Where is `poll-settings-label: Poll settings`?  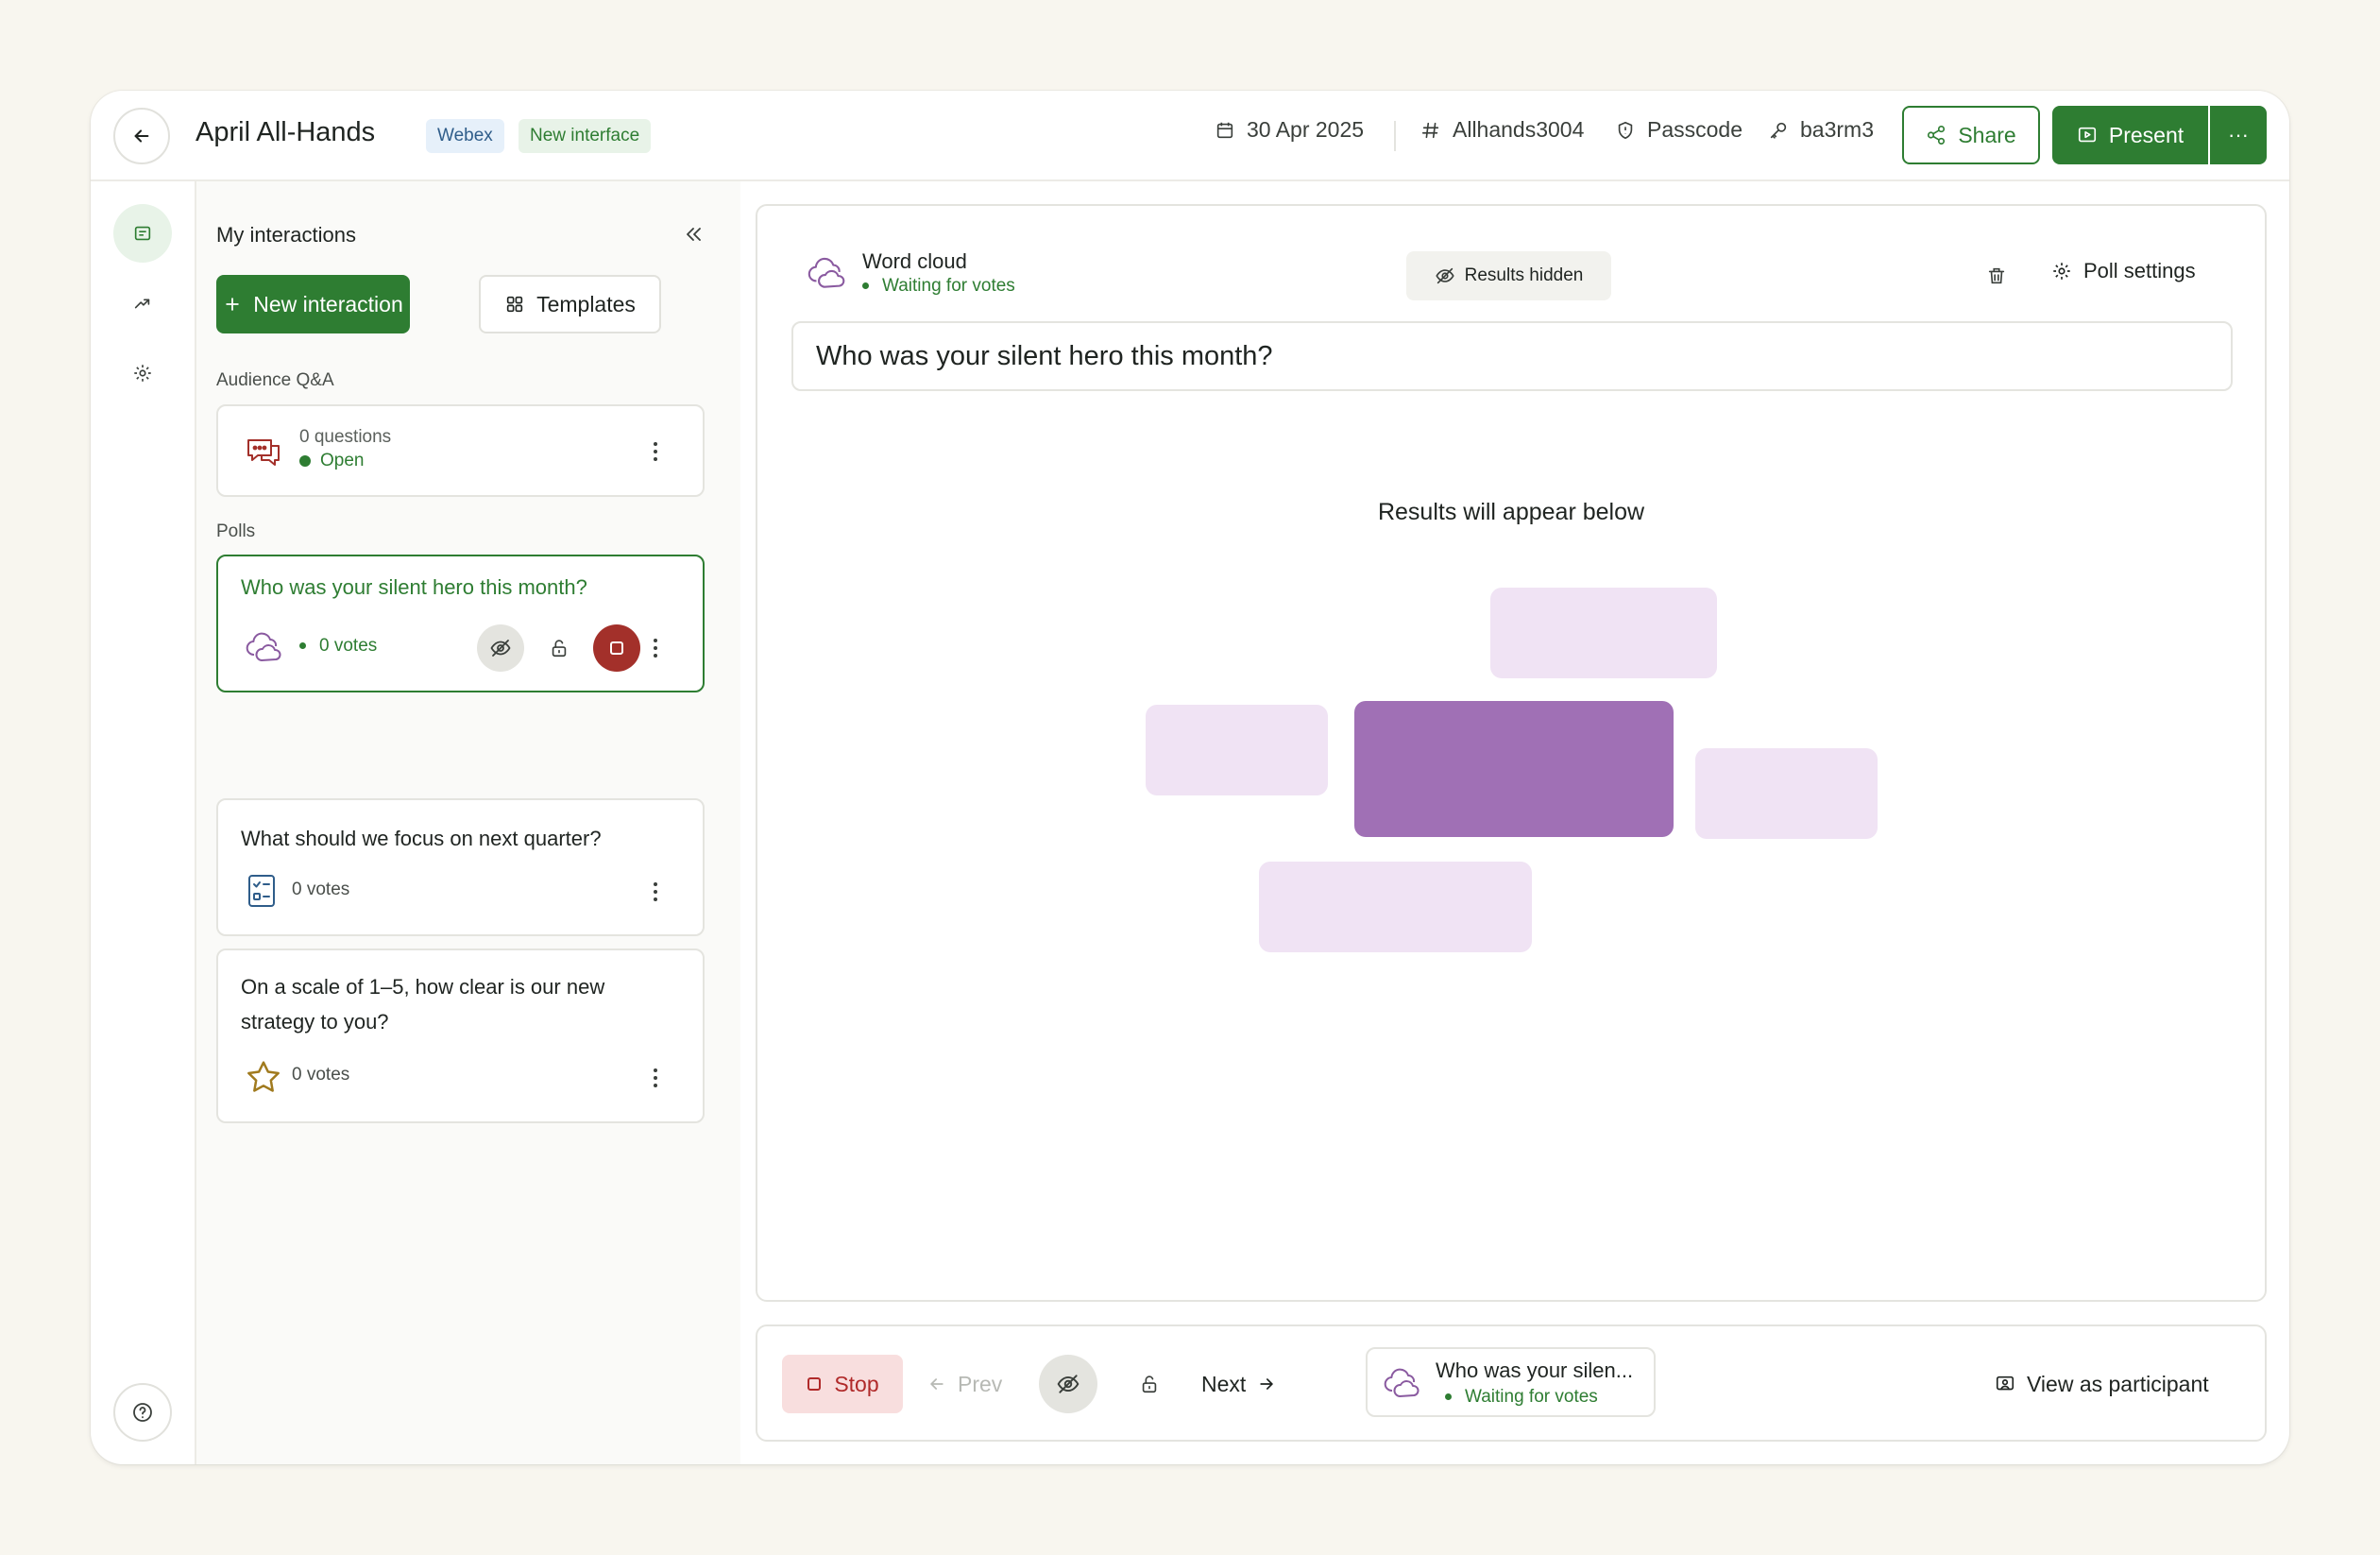 poll-settings-label: Poll settings is located at coordinates (2139, 270).